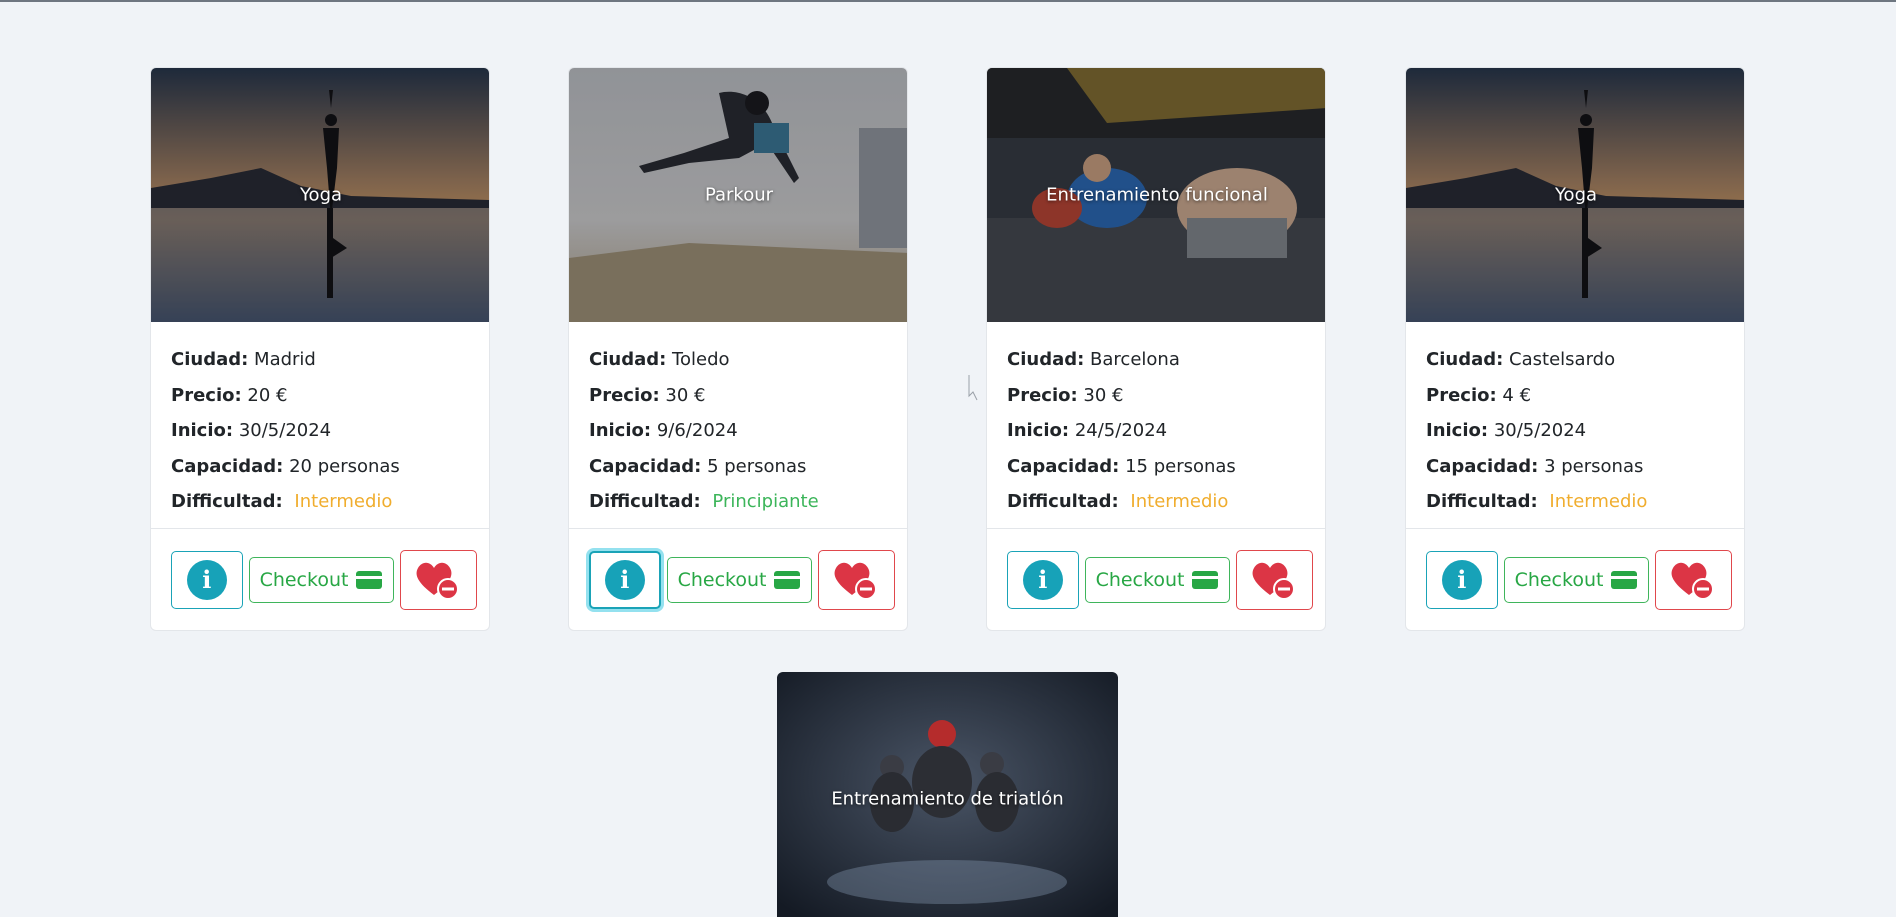 The width and height of the screenshot is (1896, 917). What do you see at coordinates (1093, 359) in the screenshot?
I see `detail-ciudad: Ciudad: Barcelona` at bounding box center [1093, 359].